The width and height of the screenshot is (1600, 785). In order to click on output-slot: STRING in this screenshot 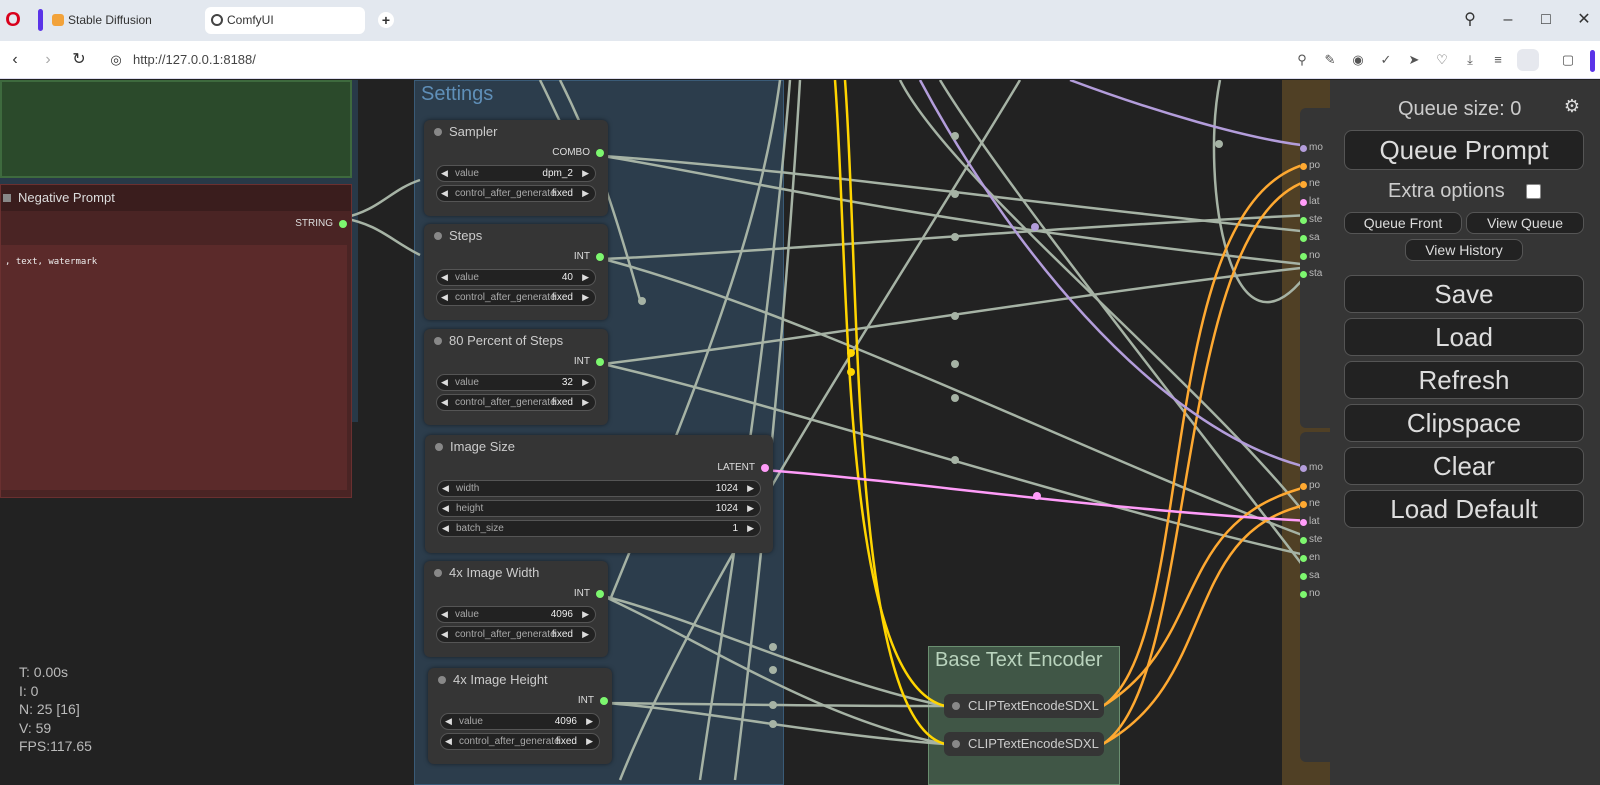, I will do `click(291, 224)`.